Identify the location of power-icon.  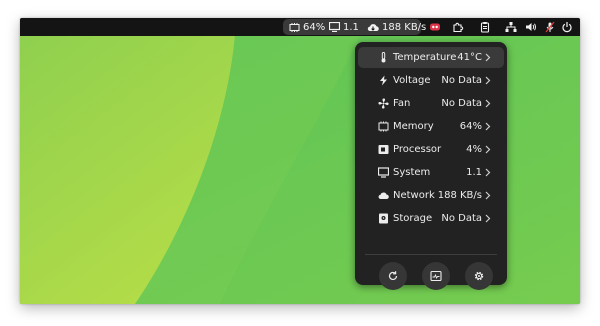
(567, 27).